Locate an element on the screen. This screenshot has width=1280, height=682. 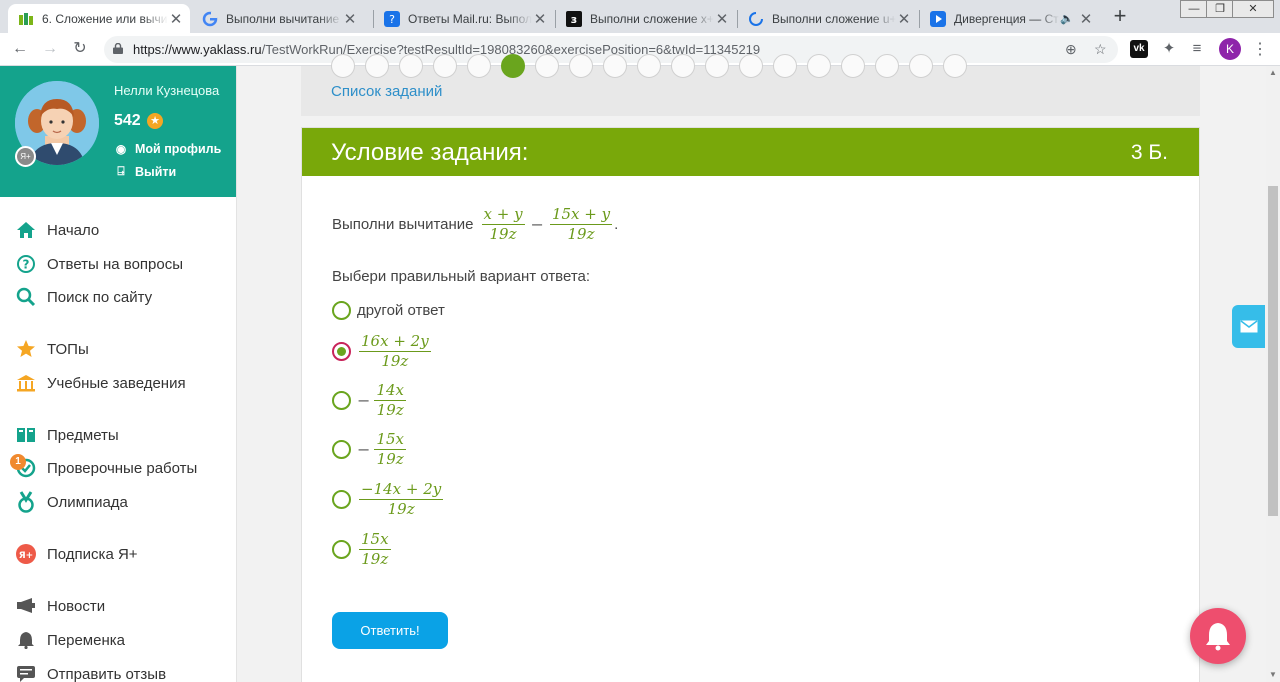
megaphone-icon is located at coordinates (26, 606).